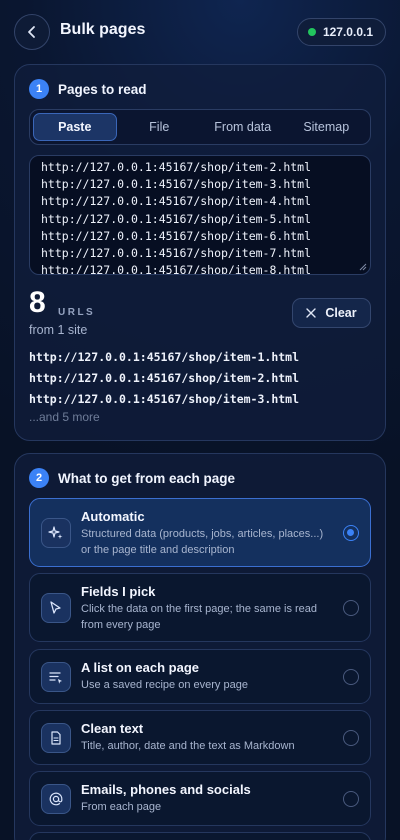 Image resolution: width=400 pixels, height=840 pixels. What do you see at coordinates (113, 516) in the screenshot?
I see `option-title: Automatic` at bounding box center [113, 516].